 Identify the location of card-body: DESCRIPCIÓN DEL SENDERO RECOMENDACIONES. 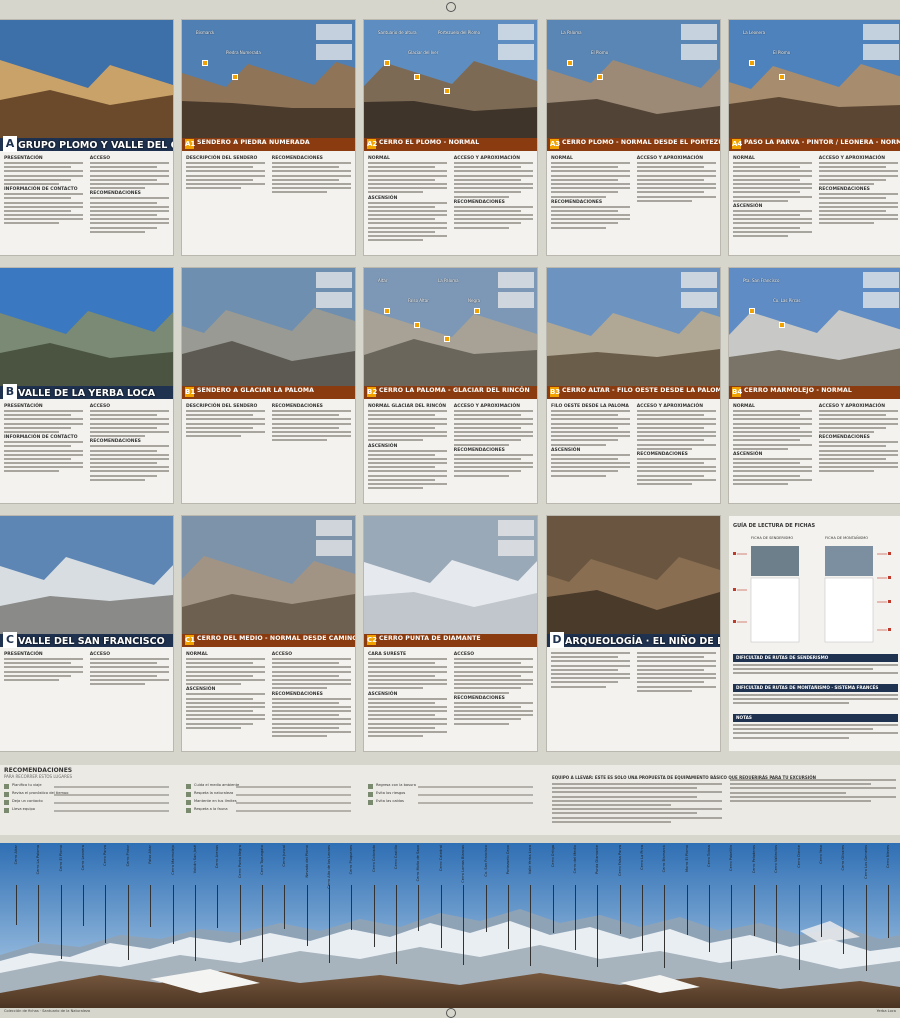
(268, 203).